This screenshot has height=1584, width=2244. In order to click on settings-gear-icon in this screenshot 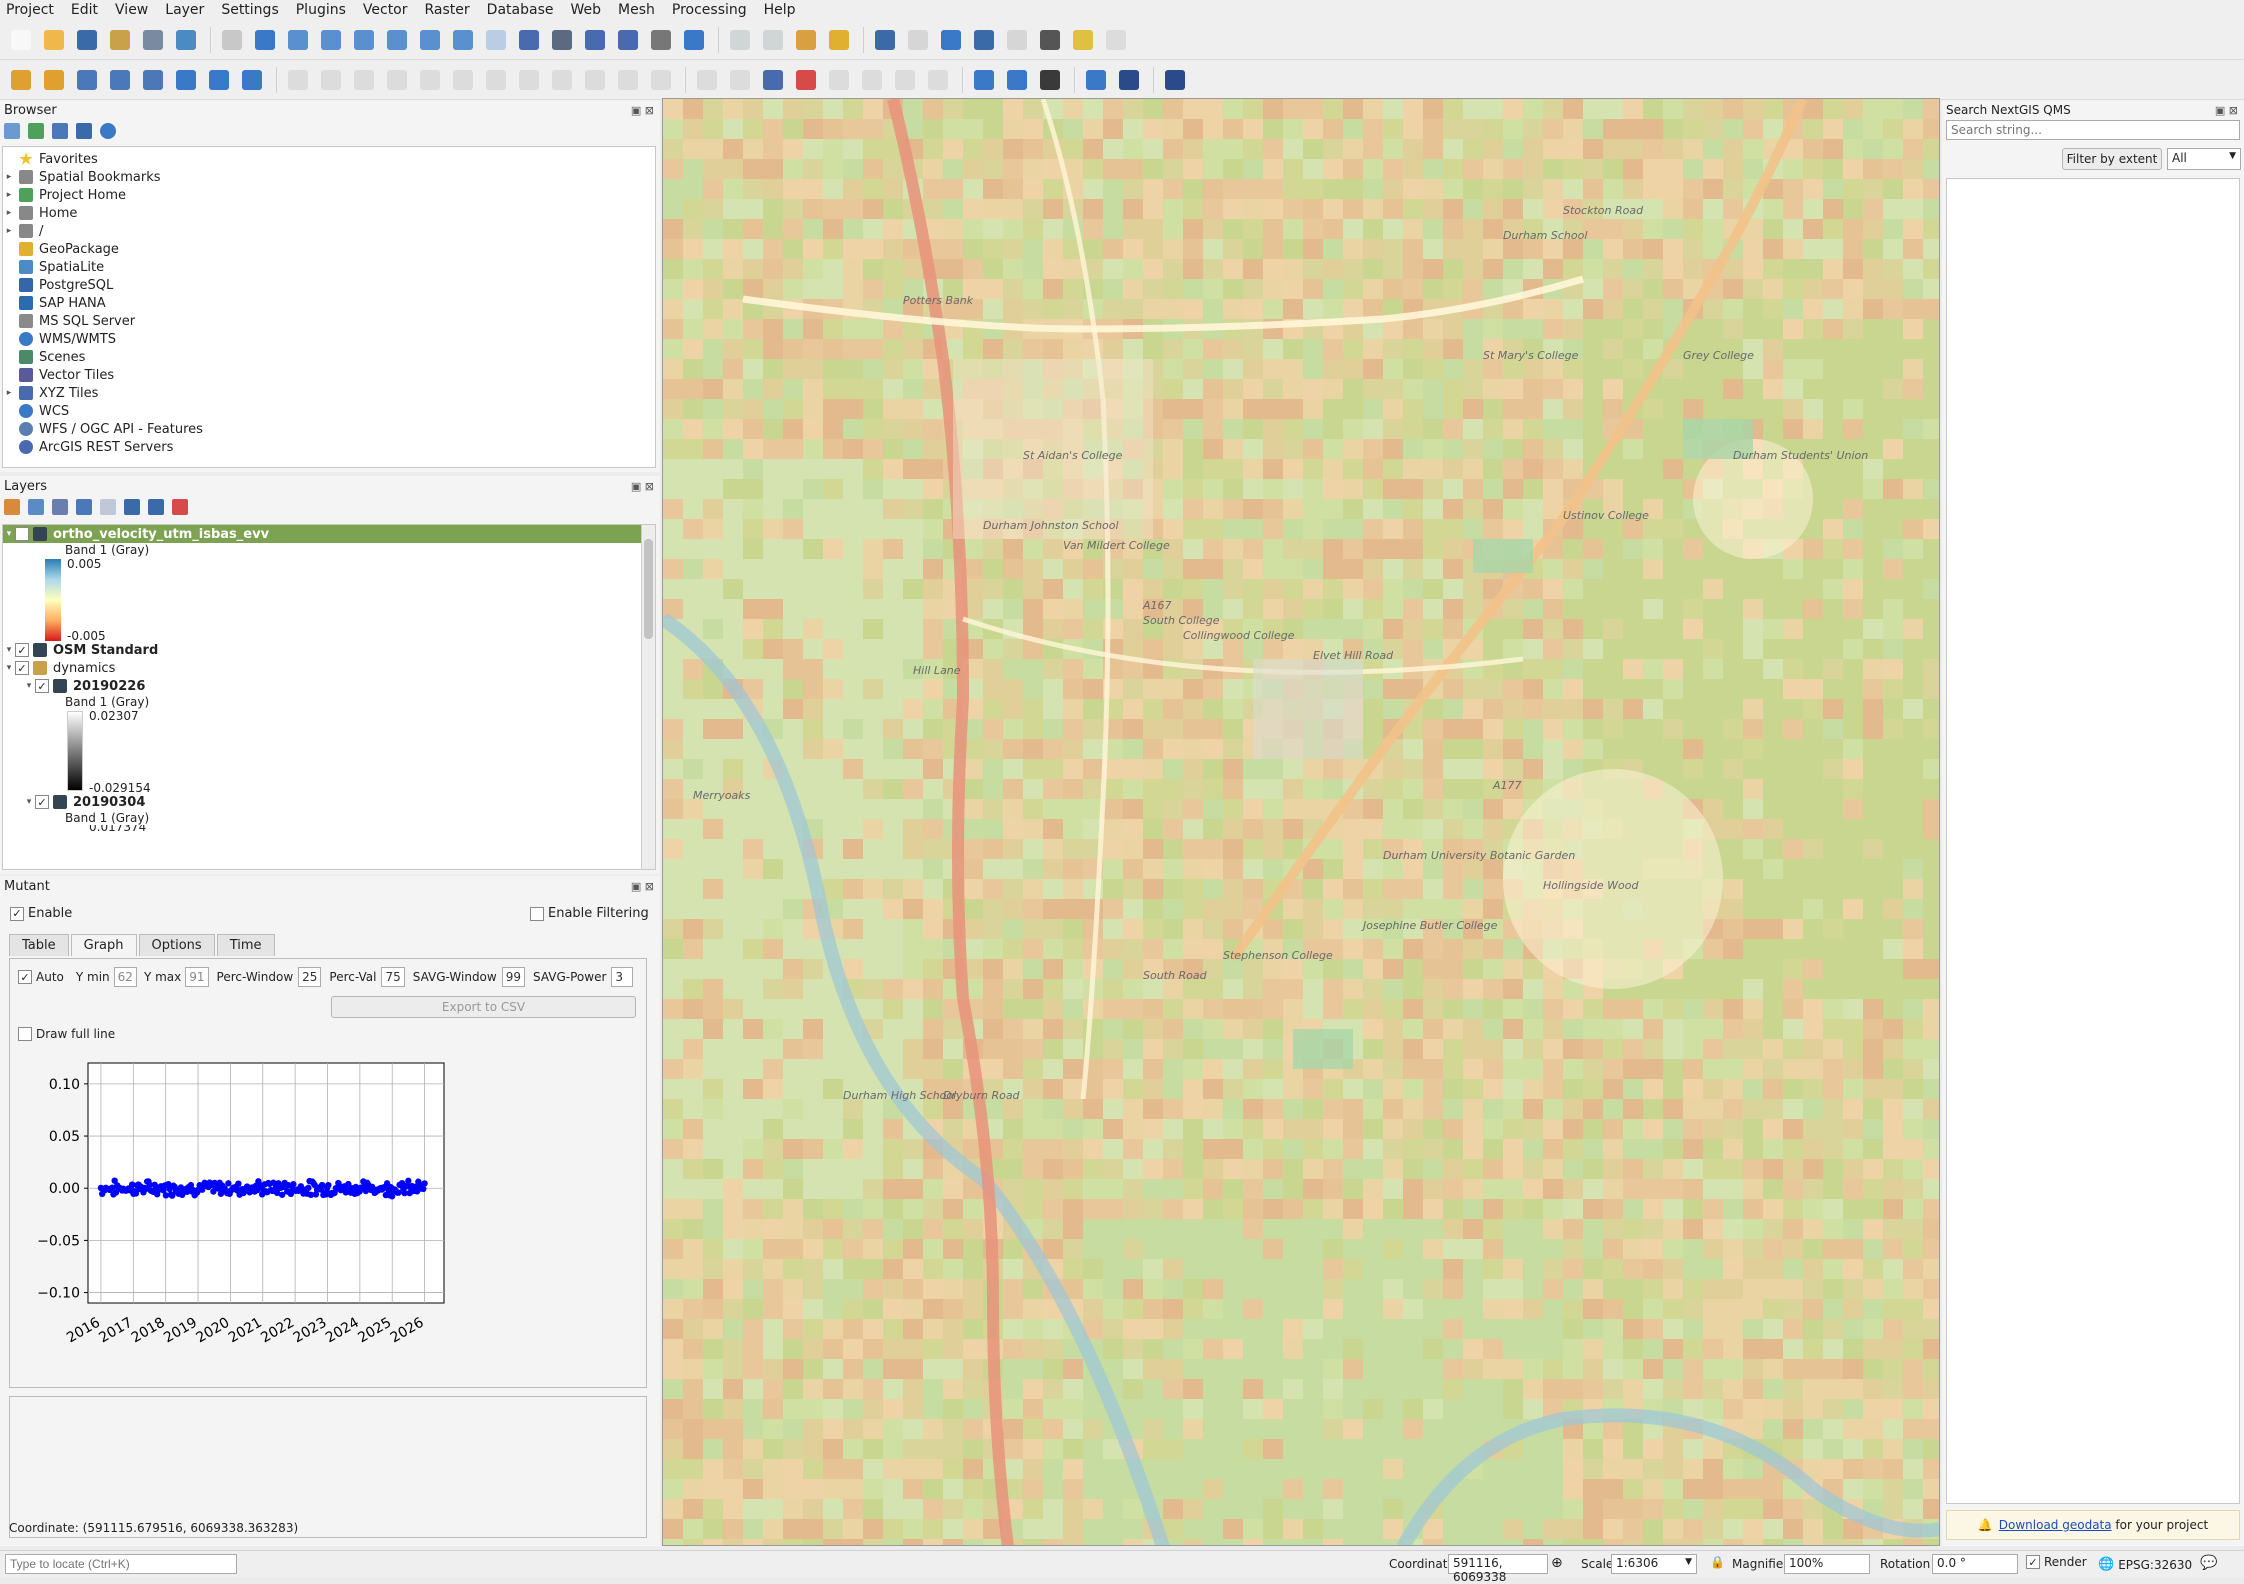, I will do `click(951, 40)`.